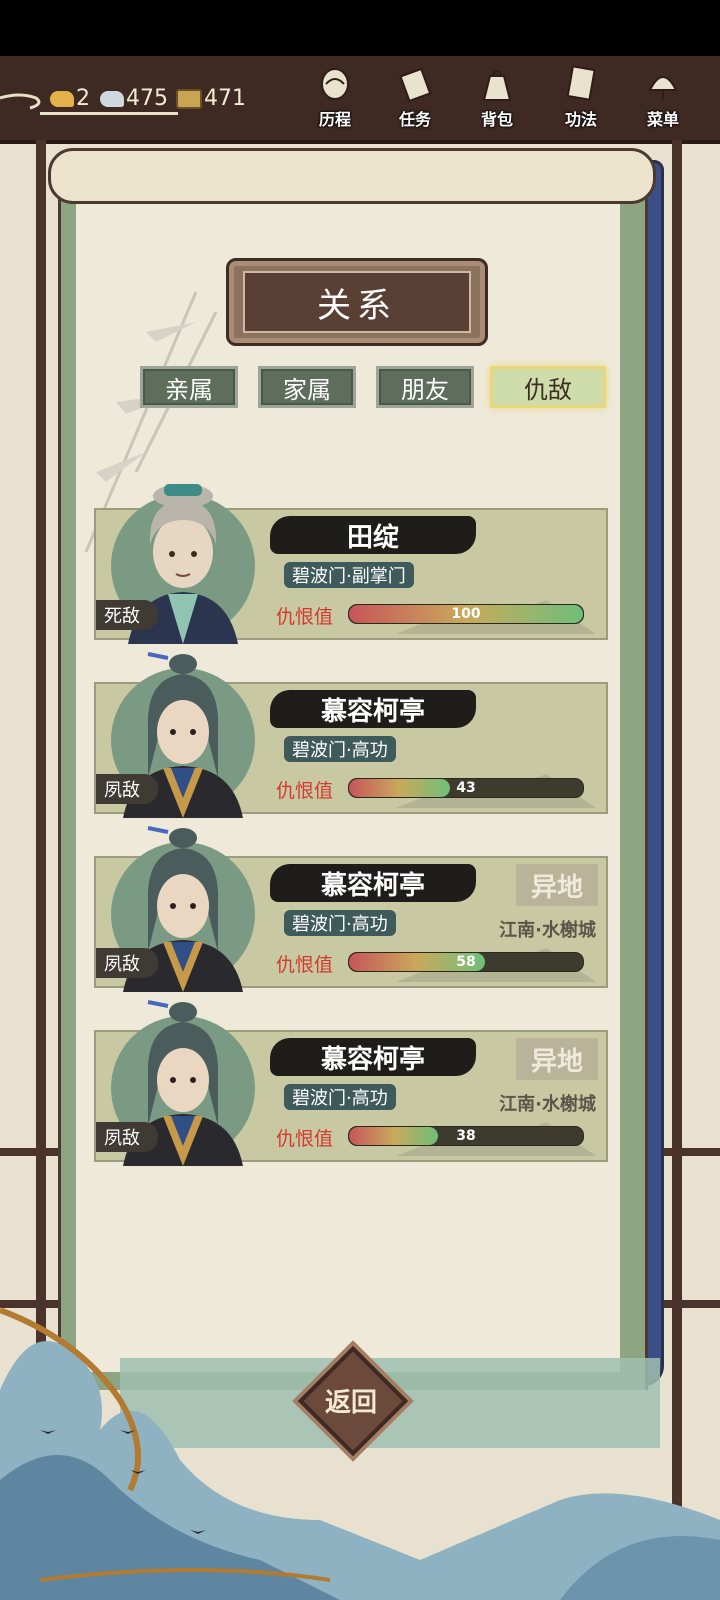  What do you see at coordinates (109, 113) in the screenshot?
I see `resource-underline` at bounding box center [109, 113].